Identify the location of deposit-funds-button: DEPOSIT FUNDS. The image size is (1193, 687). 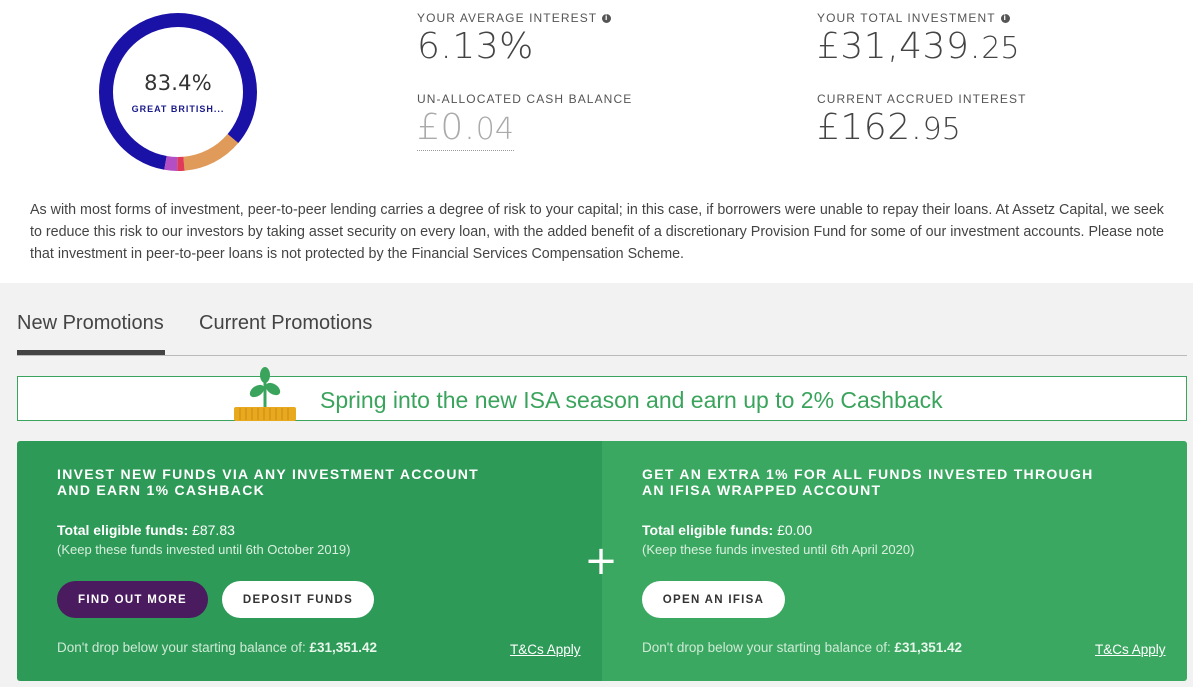
(298, 599).